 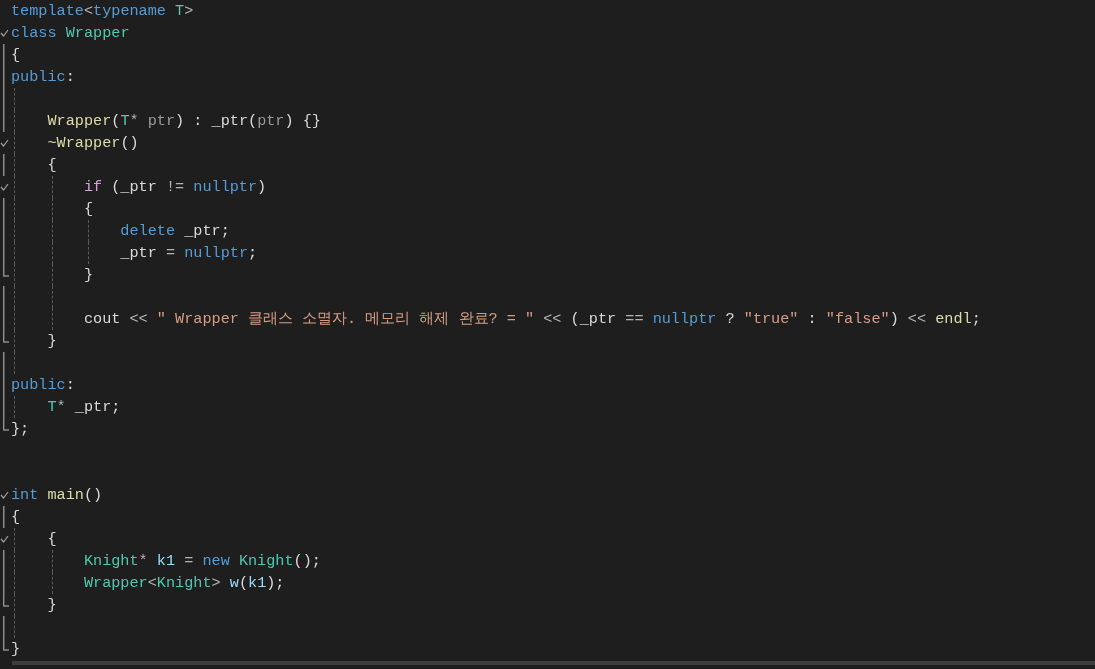 I want to click on code-line: template<typename T>, so click(x=102, y=11).